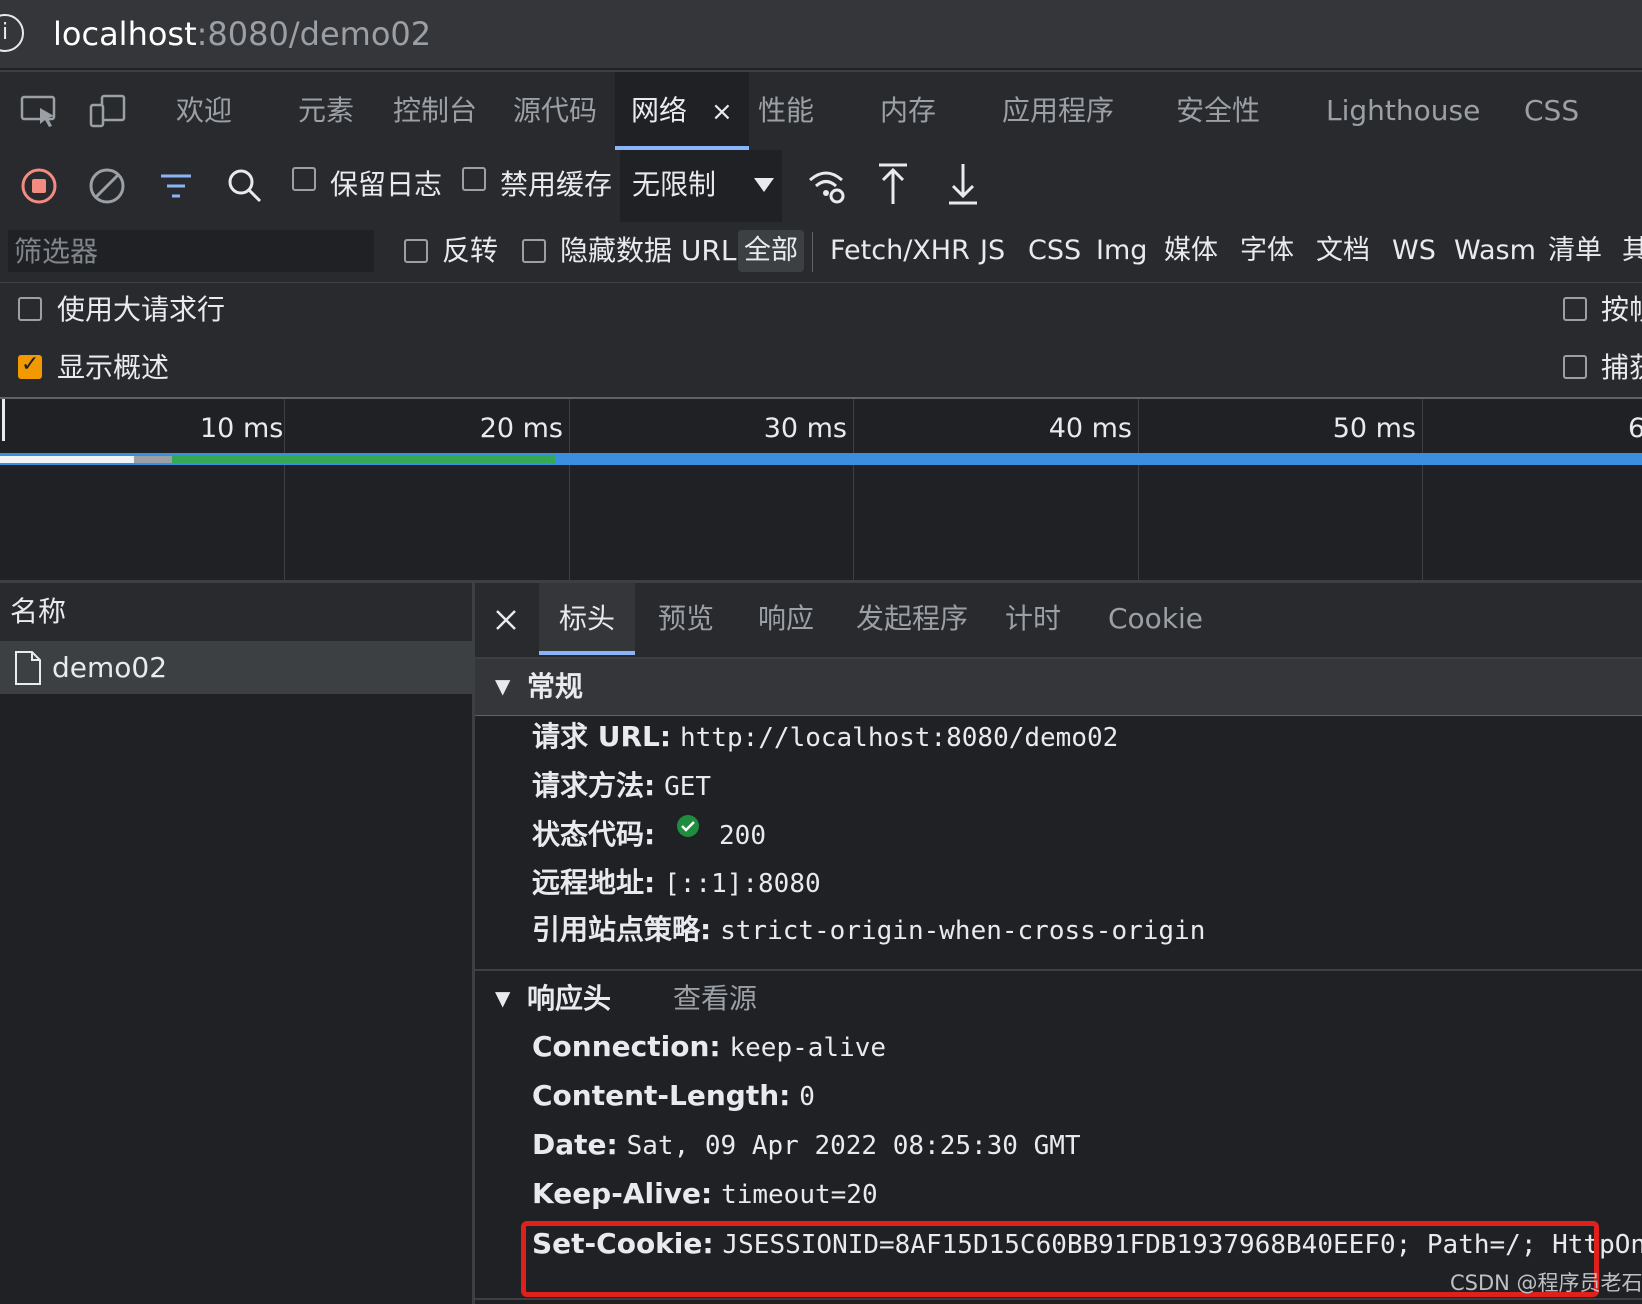 Image resolution: width=1642 pixels, height=1304 pixels. I want to click on waterfall-stalled-segment, so click(153, 459).